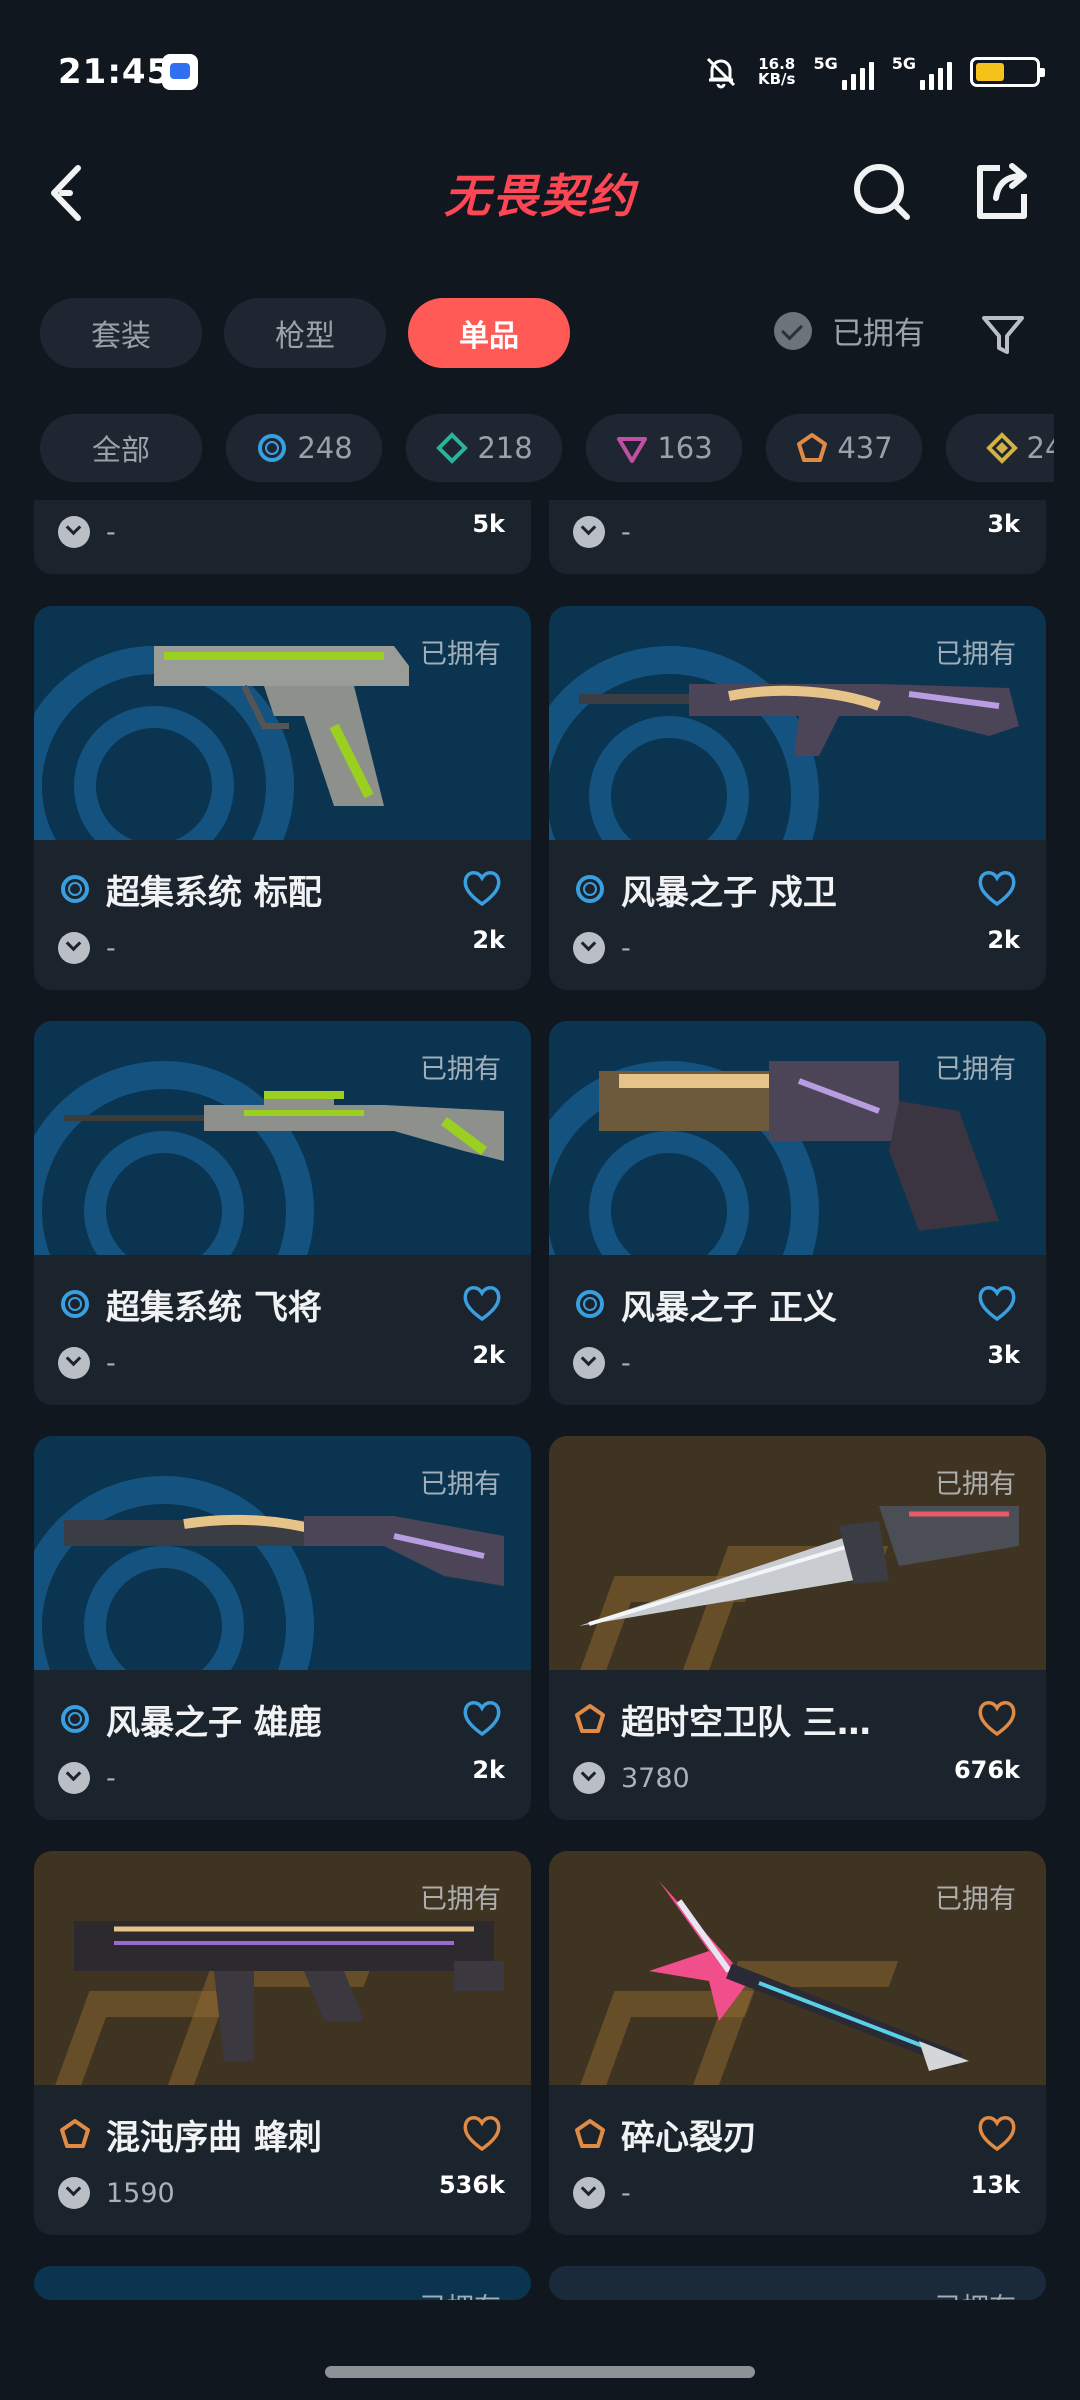 The height and width of the screenshot is (2400, 1080). I want to click on chip-deluxe: 218, so click(484, 448).